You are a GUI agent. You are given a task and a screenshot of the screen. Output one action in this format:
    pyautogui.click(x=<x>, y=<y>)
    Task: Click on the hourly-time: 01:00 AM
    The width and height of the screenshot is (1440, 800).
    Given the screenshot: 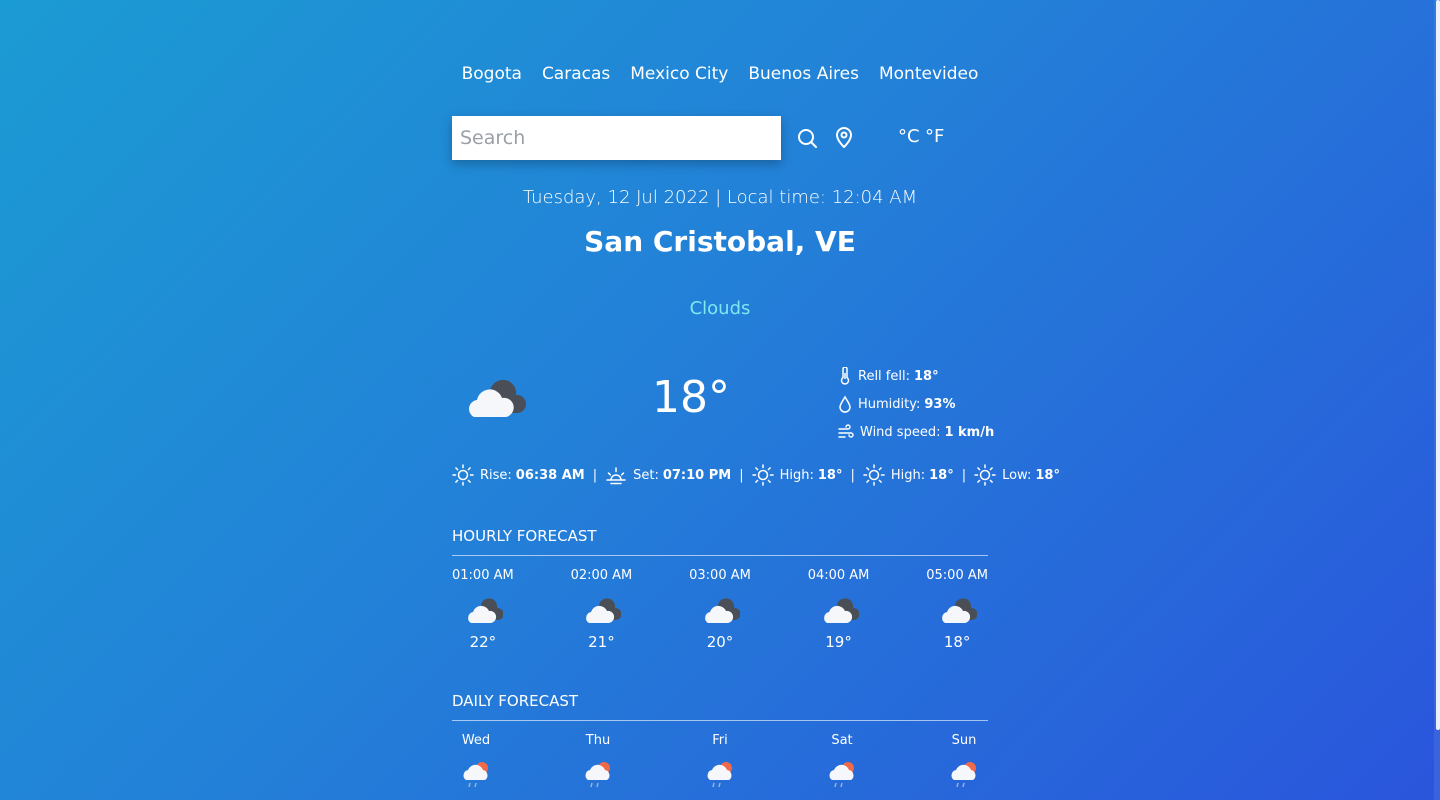 What is the action you would take?
    pyautogui.click(x=483, y=575)
    